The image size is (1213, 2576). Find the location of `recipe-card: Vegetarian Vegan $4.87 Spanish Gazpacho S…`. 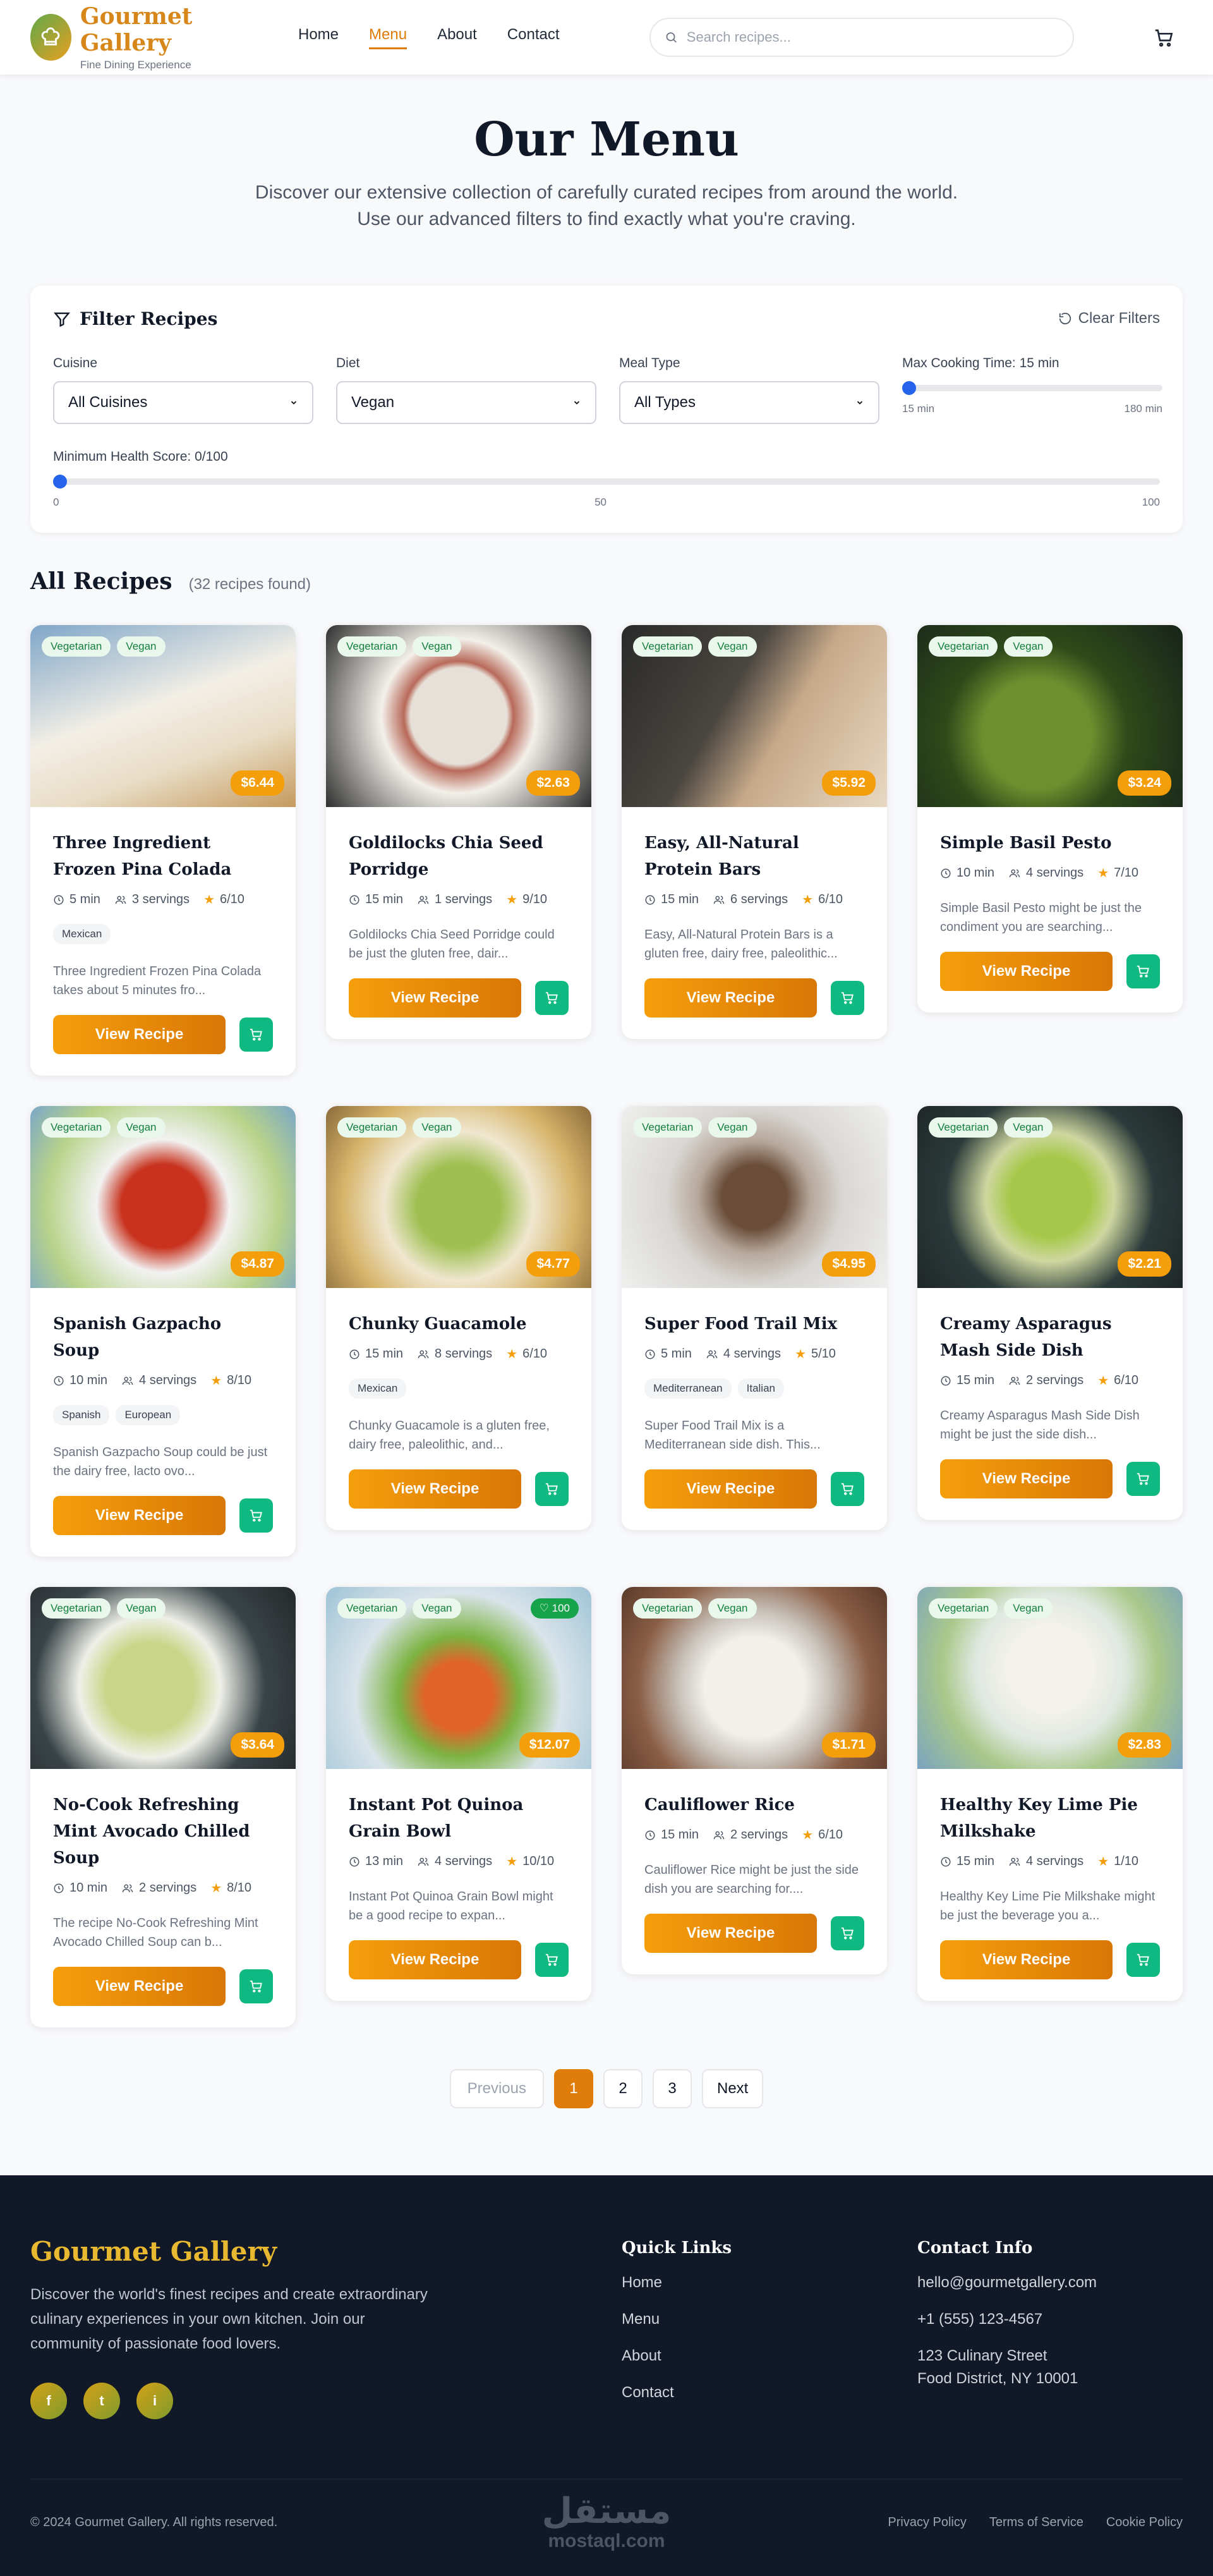

recipe-card: Vegetarian Vegan $4.87 Spanish Gazpacho S… is located at coordinates (163, 1332).